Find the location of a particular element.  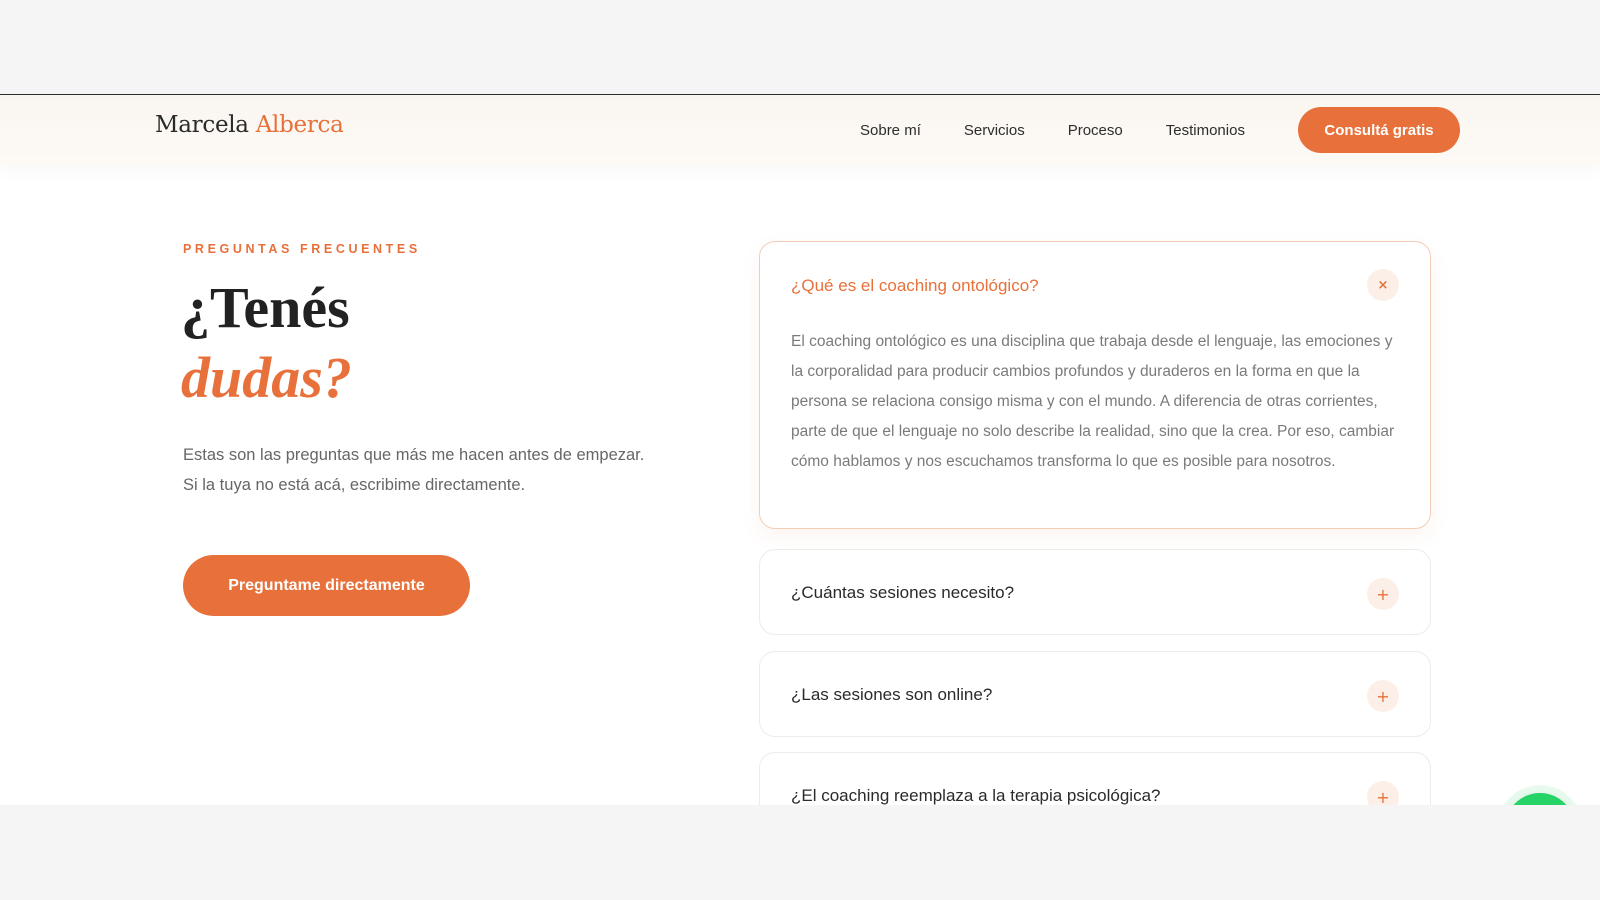

nav-servicios: Servicios is located at coordinates (994, 130).